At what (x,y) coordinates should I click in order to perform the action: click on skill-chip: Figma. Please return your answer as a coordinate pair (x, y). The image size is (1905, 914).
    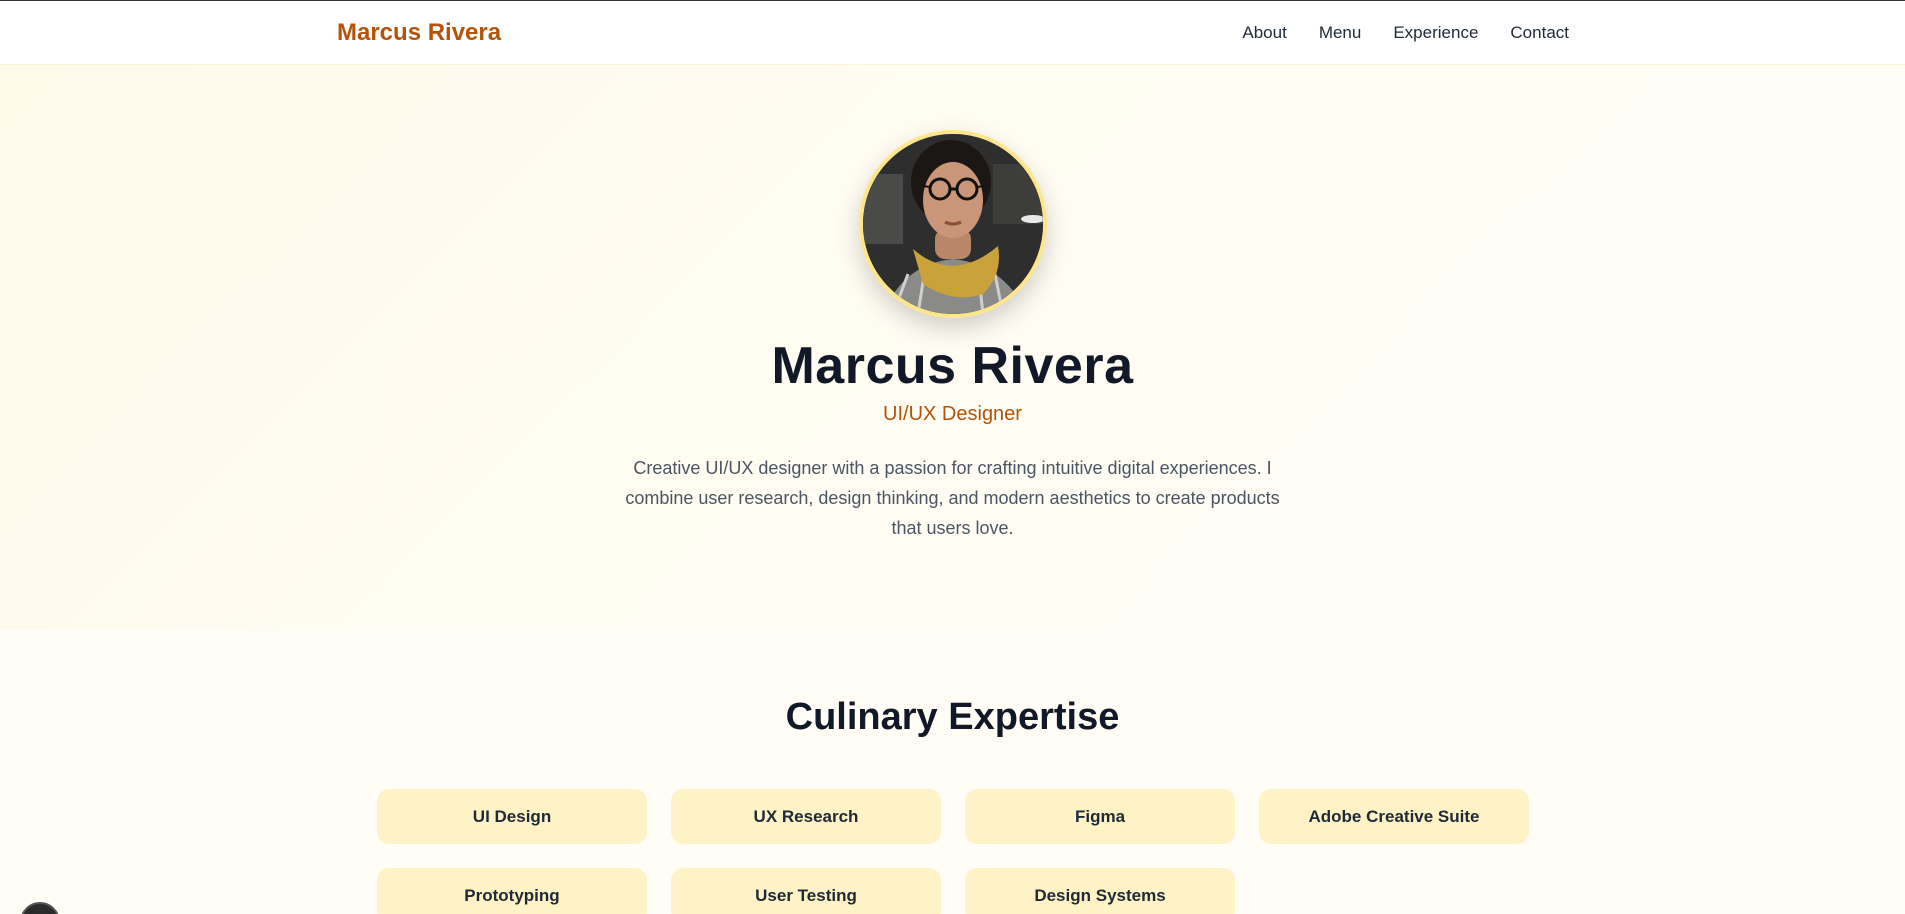
    Looking at the image, I should click on (1100, 816).